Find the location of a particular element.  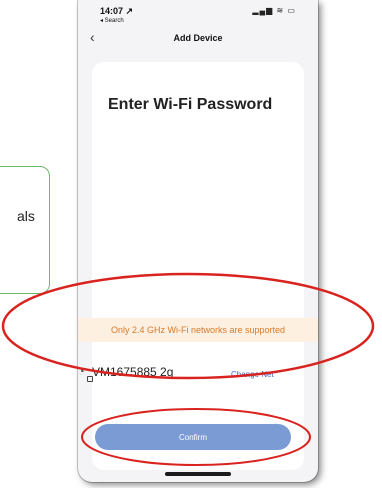

nav-bar: ‹ Add Device is located at coordinates (198, 39).